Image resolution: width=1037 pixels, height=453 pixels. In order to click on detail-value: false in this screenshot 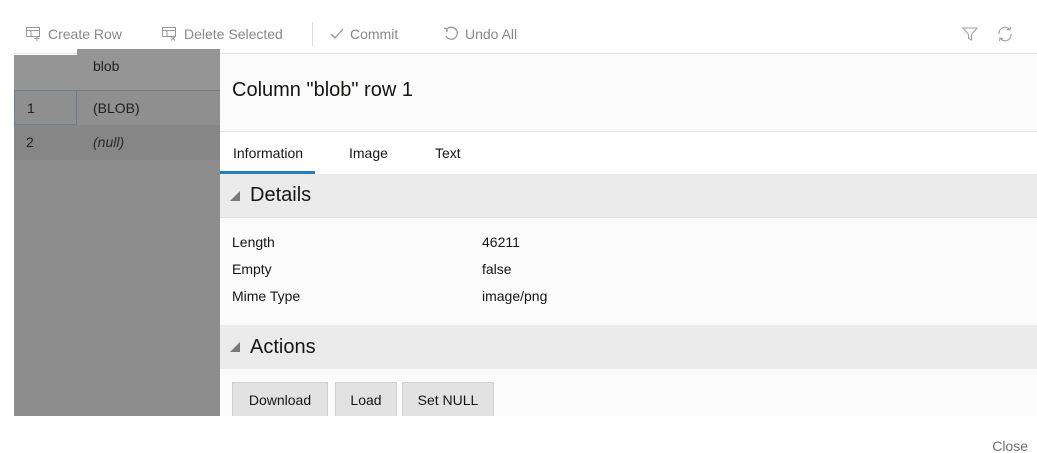, I will do `click(497, 269)`.